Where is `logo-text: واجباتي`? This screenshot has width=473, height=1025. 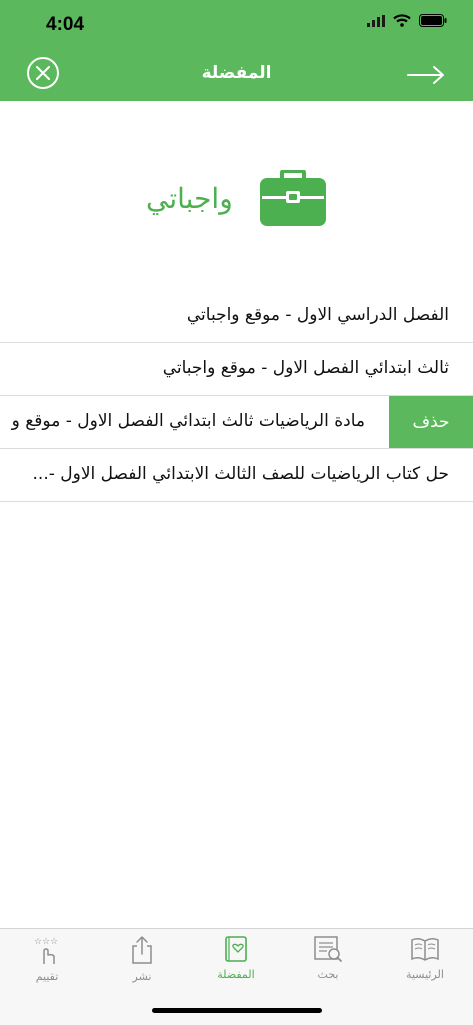 logo-text: واجباتي is located at coordinates (189, 198).